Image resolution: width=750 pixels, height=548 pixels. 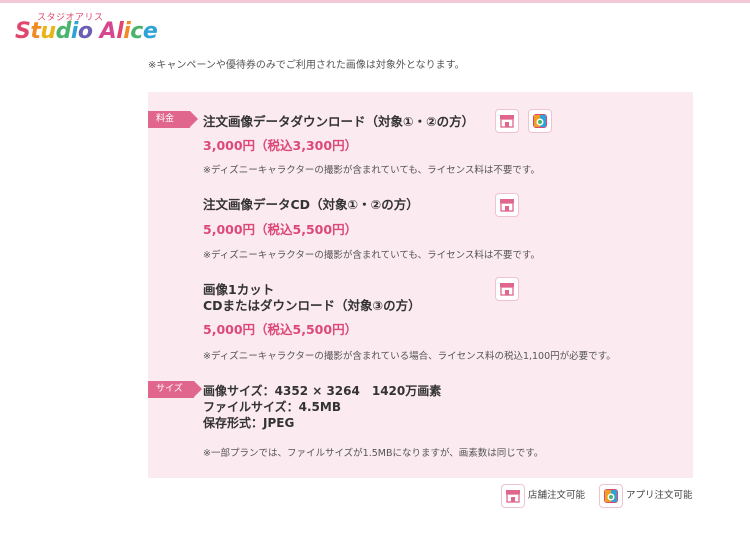 What do you see at coordinates (557, 495) in the screenshot?
I see `legend-store-label: 店舗注文可能` at bounding box center [557, 495].